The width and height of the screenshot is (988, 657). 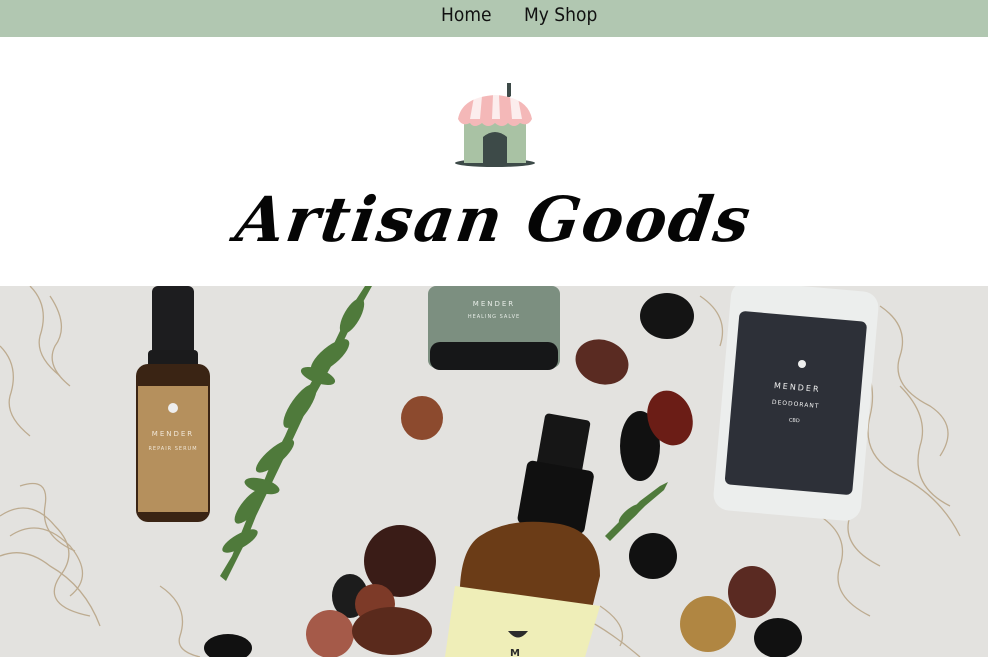 What do you see at coordinates (494, 328) in the screenshot?
I see `salve-jar: MENDER HEALING SALVE` at bounding box center [494, 328].